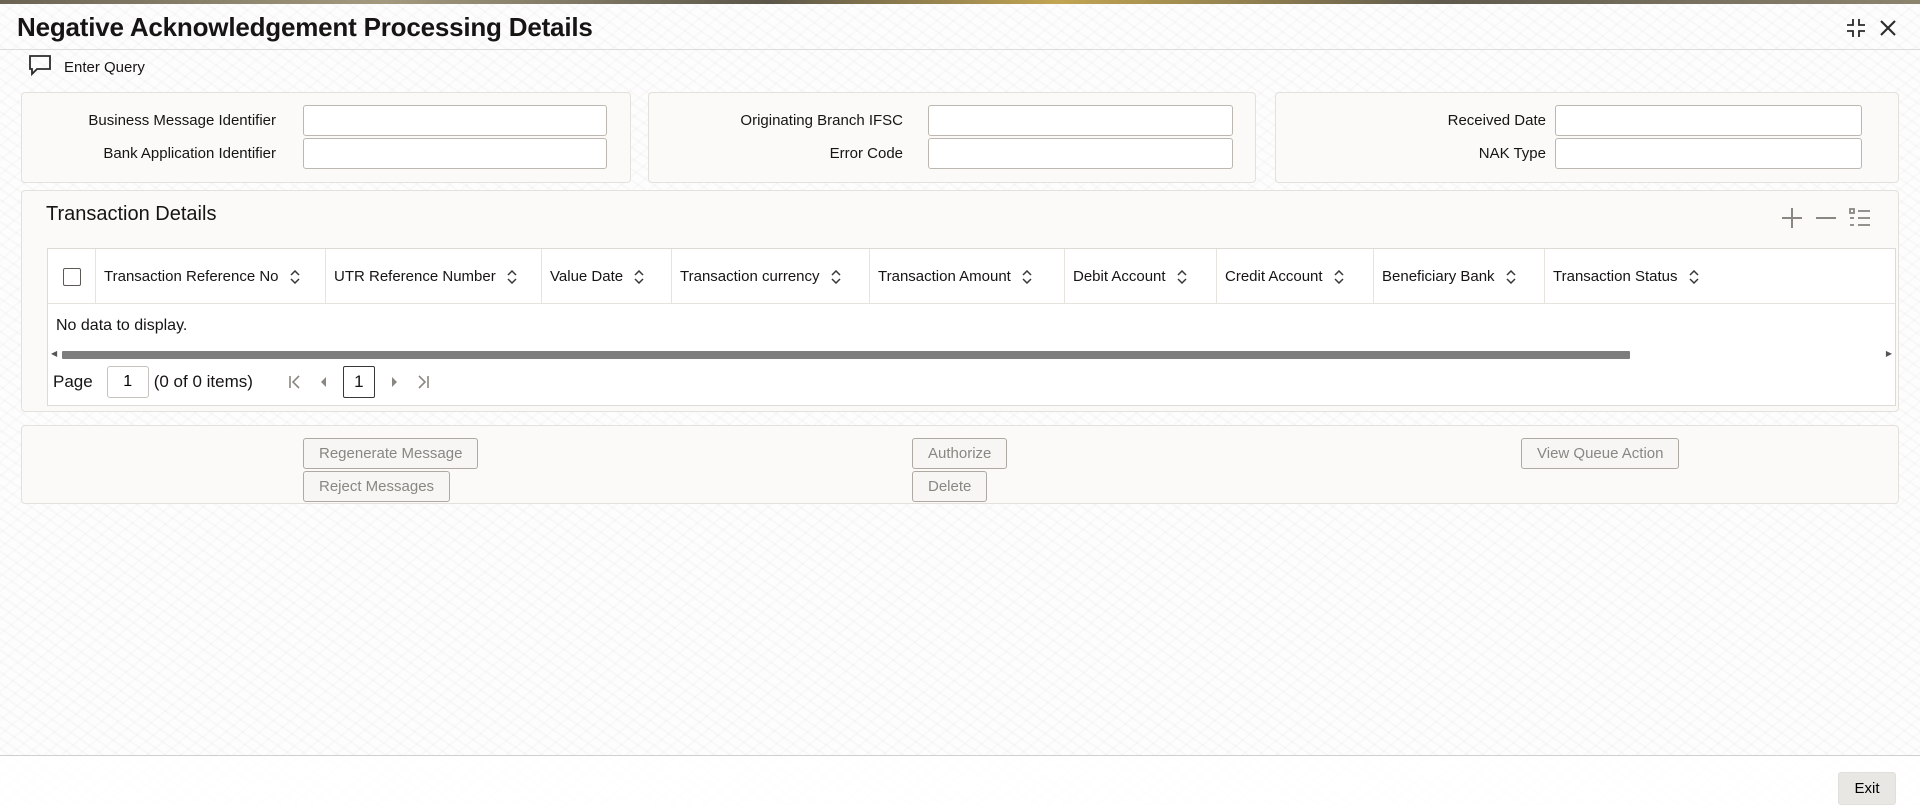 This screenshot has height=805, width=1920. I want to click on enter-query-button: Enter Query, so click(86, 67).